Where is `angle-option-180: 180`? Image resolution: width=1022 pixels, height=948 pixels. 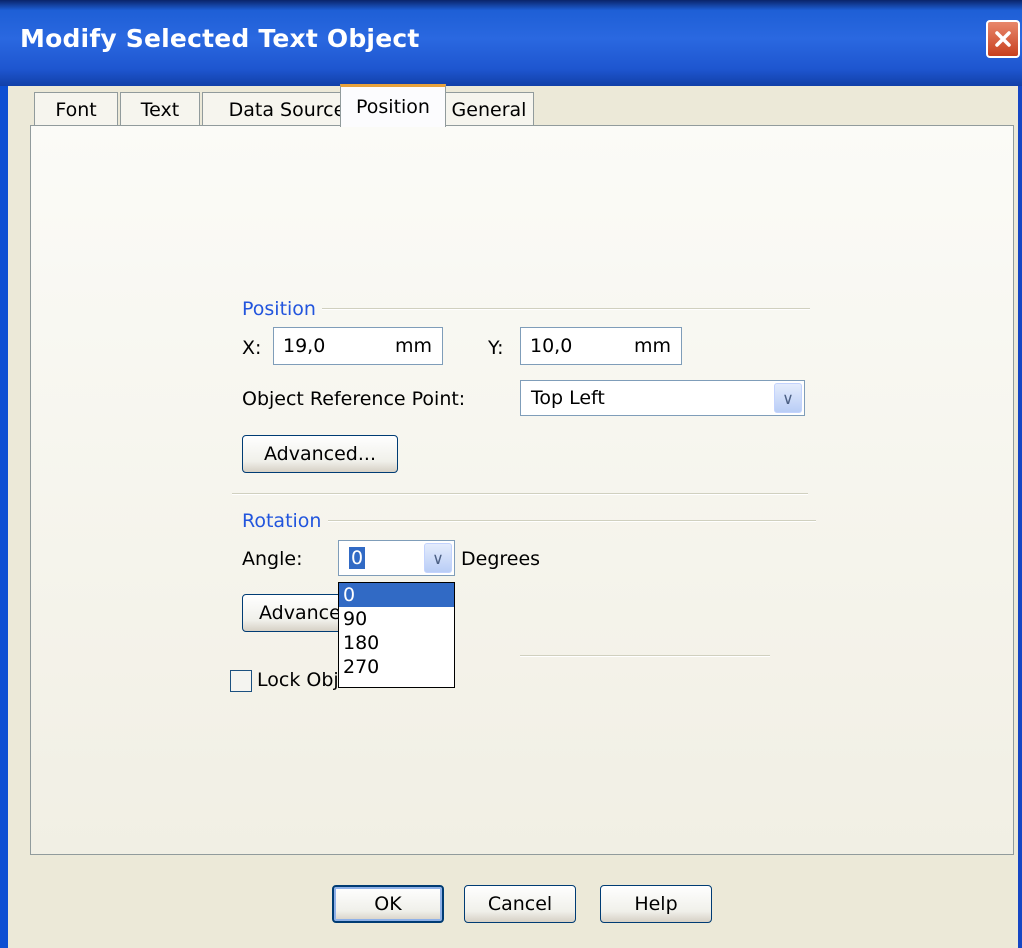 angle-option-180: 180 is located at coordinates (396, 643).